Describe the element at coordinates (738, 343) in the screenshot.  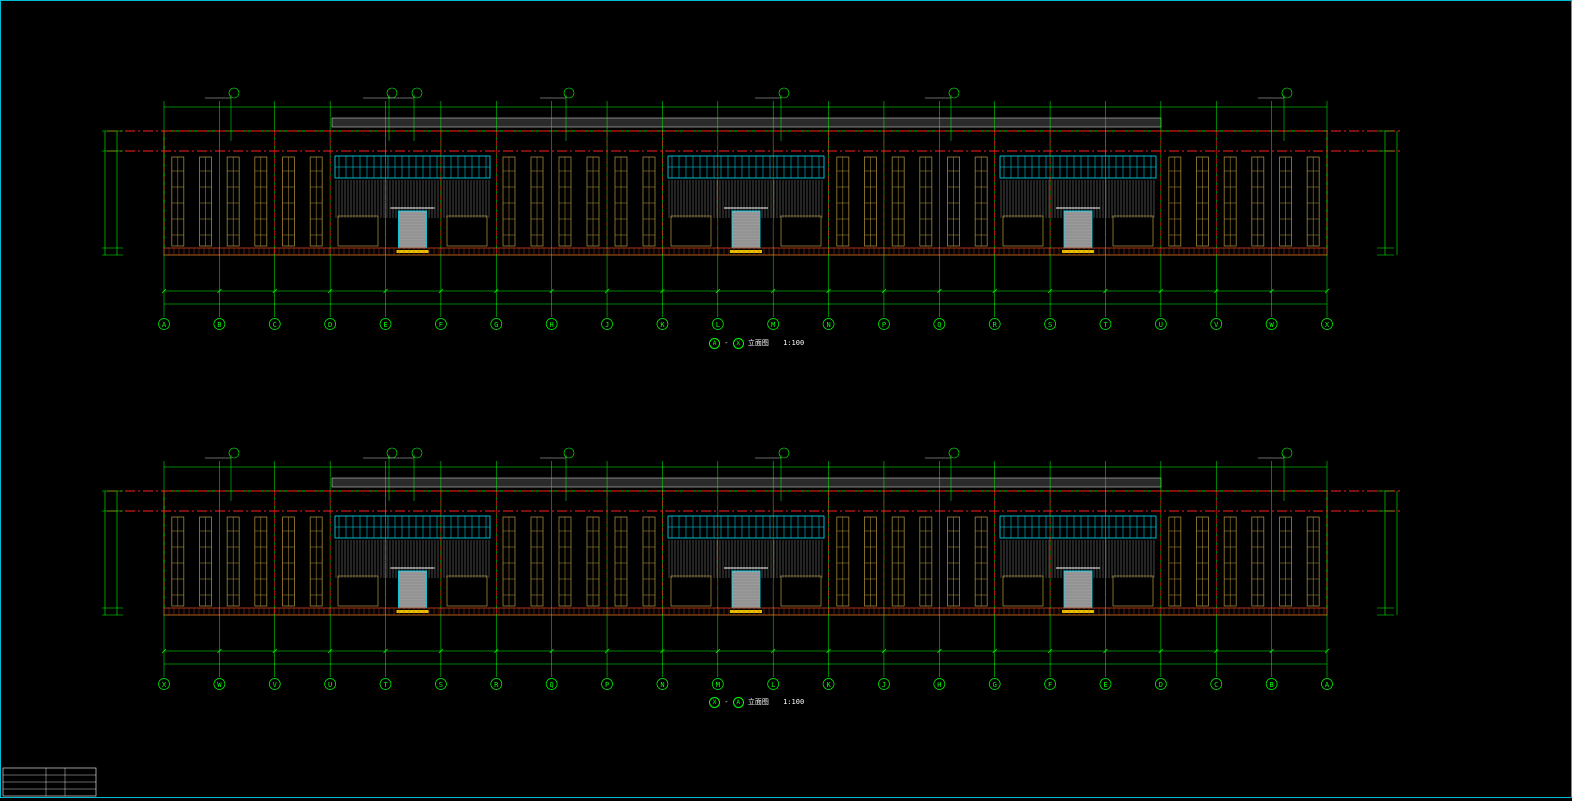
I see `caption-1-to: X` at that location.